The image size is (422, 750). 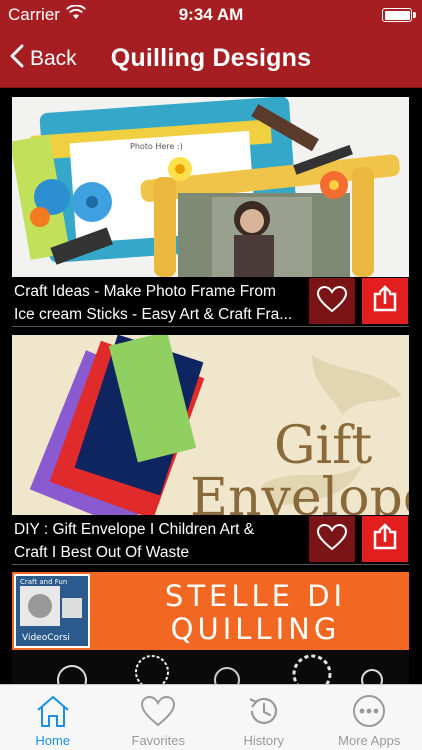 I want to click on tab-label: Home, so click(x=53, y=740).